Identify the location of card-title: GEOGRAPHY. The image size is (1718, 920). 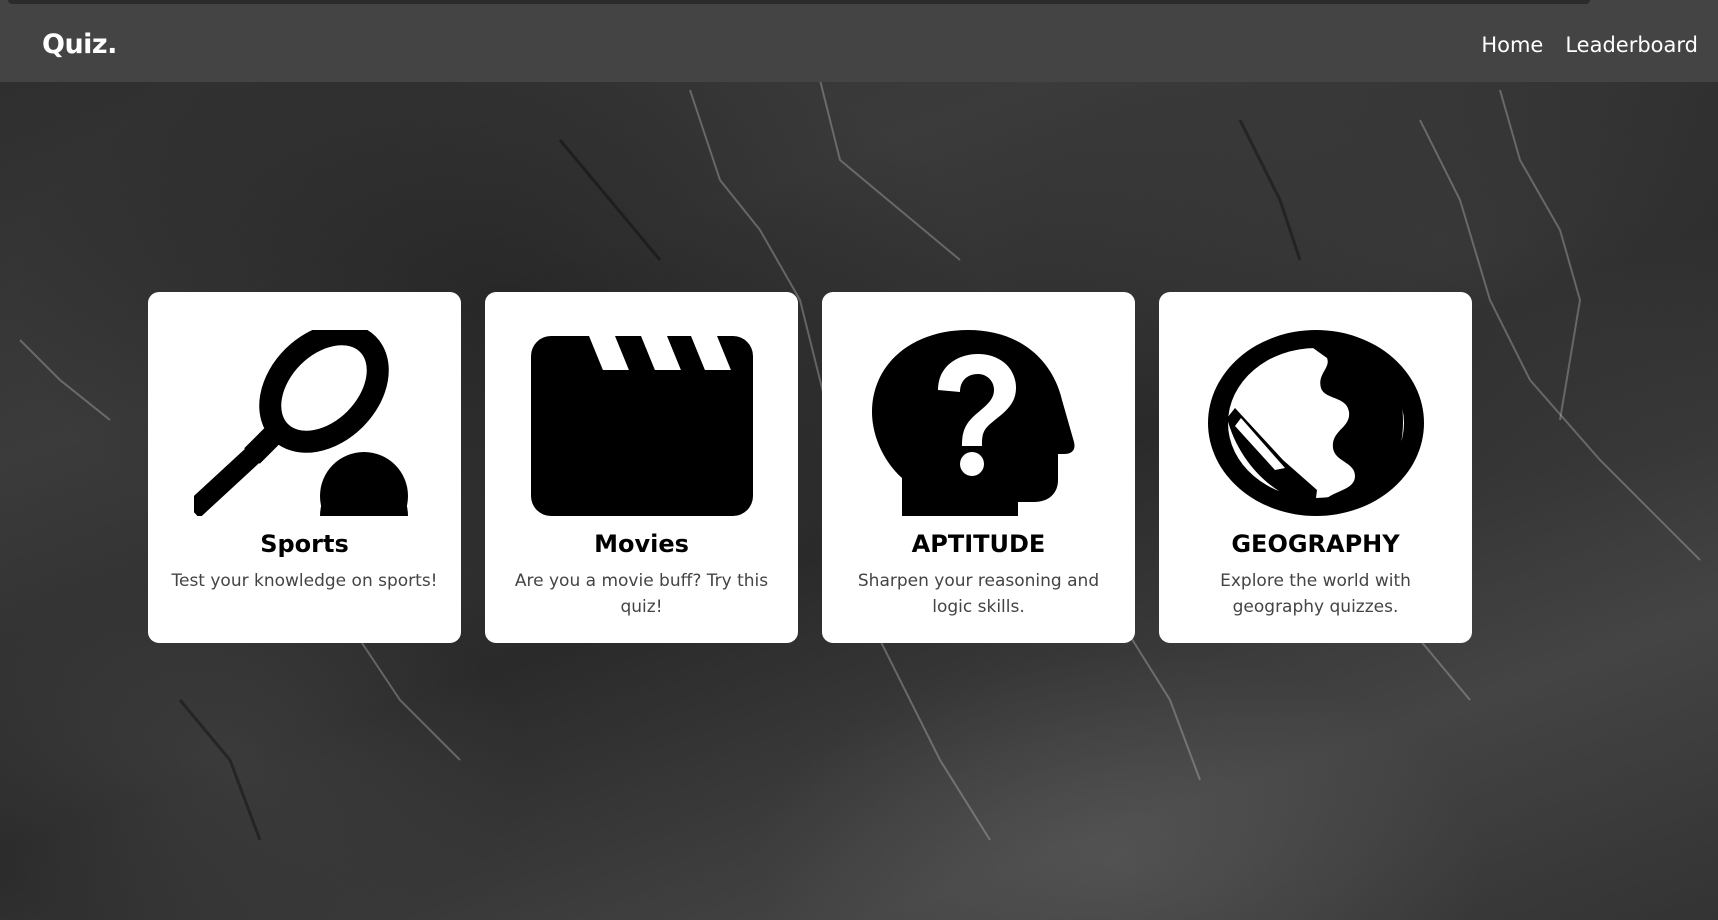
(1315, 544).